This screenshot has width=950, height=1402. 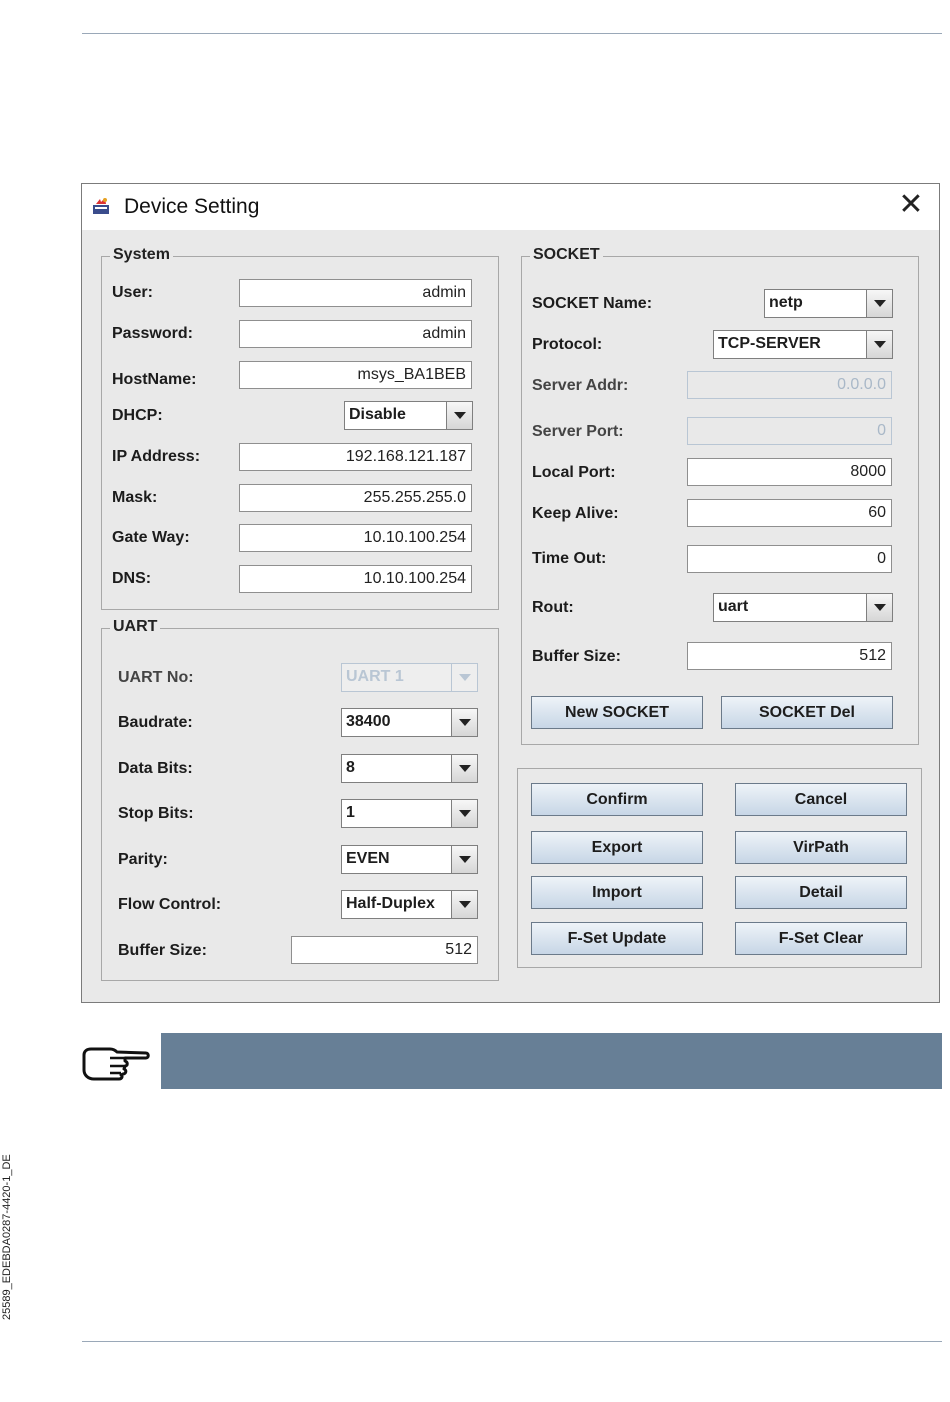 I want to click on stop-bits-select: 1, so click(x=409, y=813).